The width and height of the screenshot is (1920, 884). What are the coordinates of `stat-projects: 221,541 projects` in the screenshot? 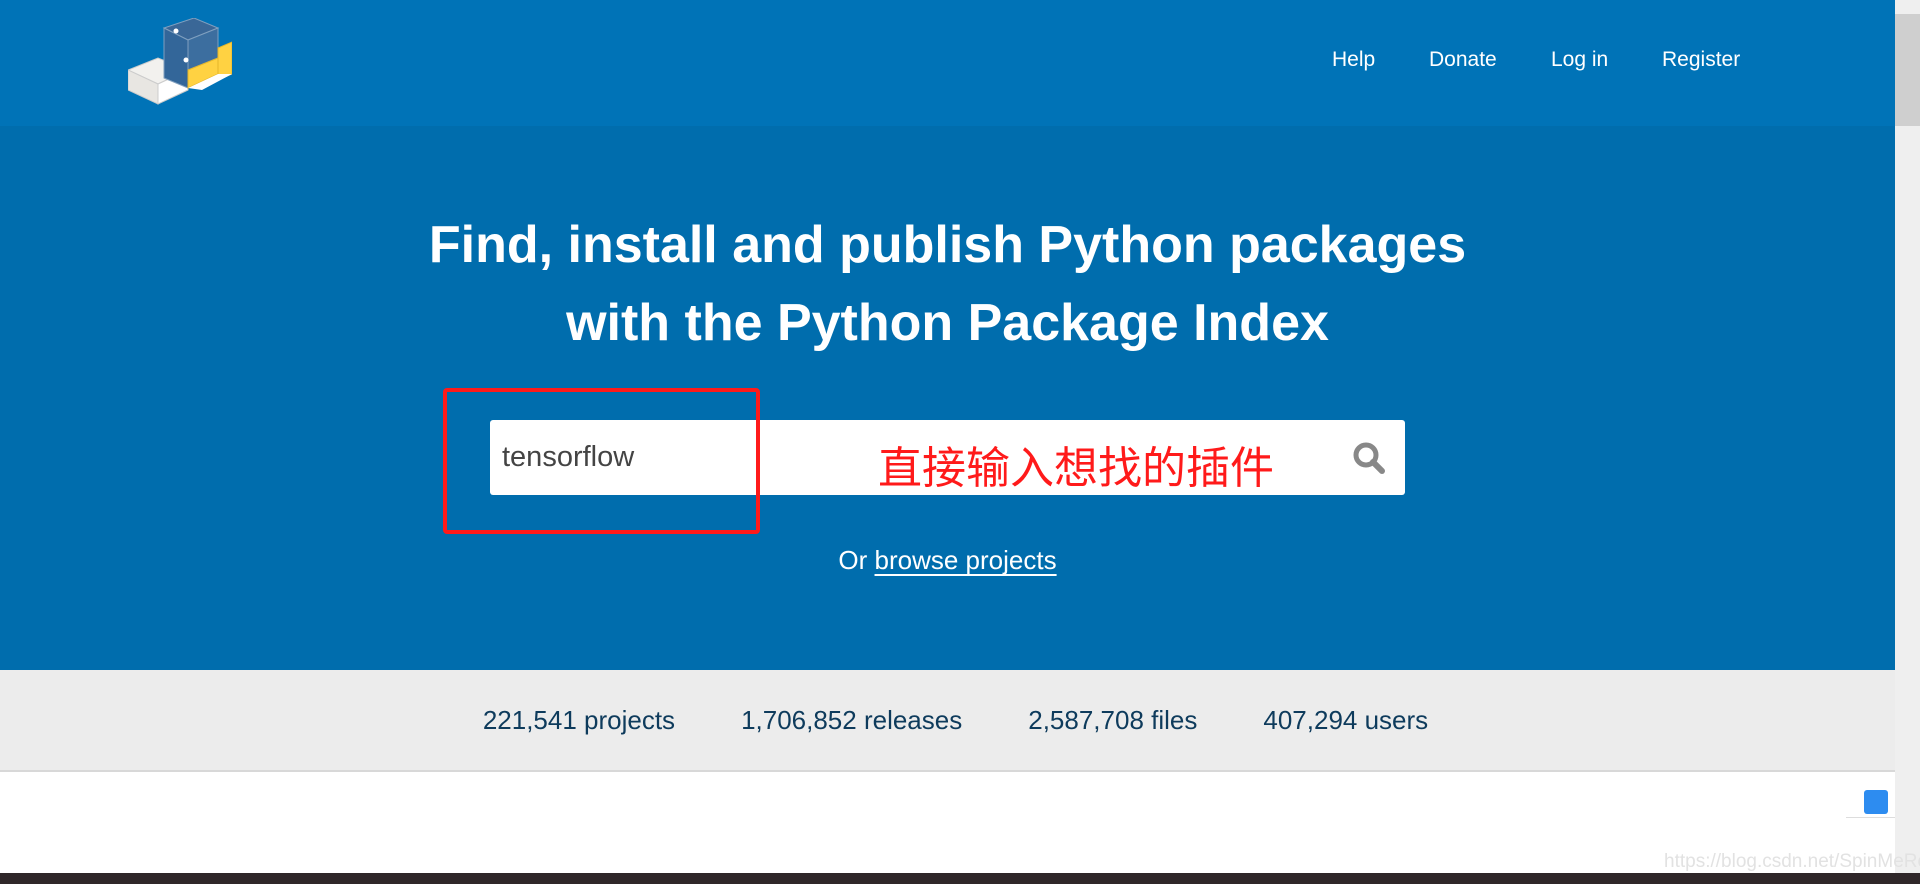 It's located at (579, 719).